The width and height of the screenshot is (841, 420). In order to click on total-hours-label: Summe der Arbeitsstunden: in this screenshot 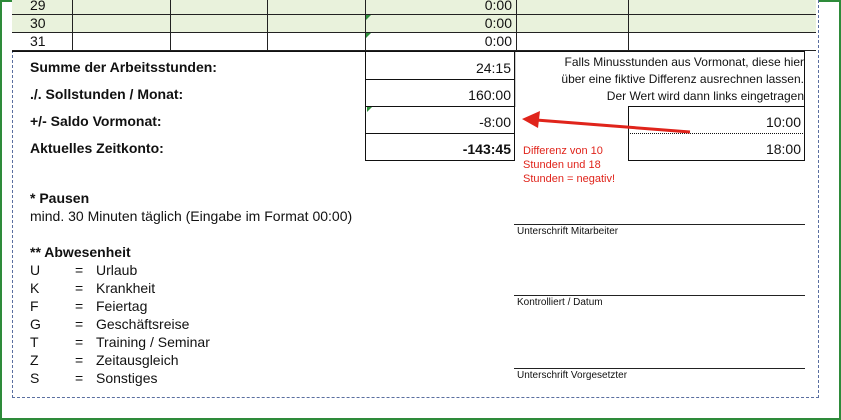, I will do `click(123, 67)`.